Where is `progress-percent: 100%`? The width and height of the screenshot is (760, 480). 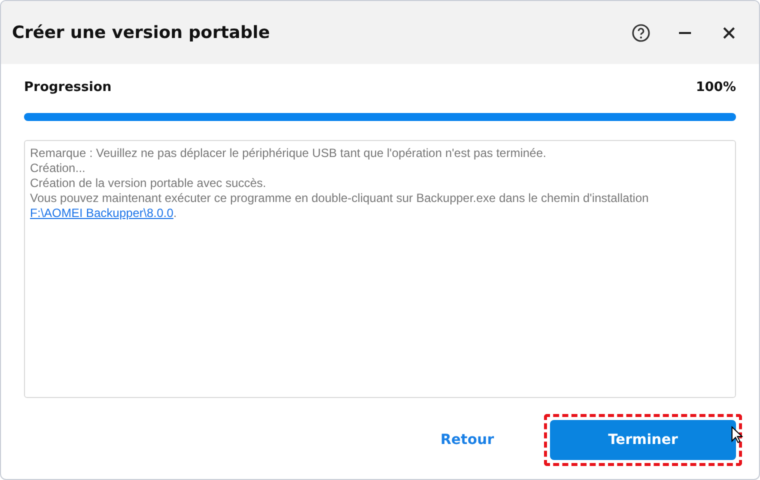
progress-percent: 100% is located at coordinates (716, 87).